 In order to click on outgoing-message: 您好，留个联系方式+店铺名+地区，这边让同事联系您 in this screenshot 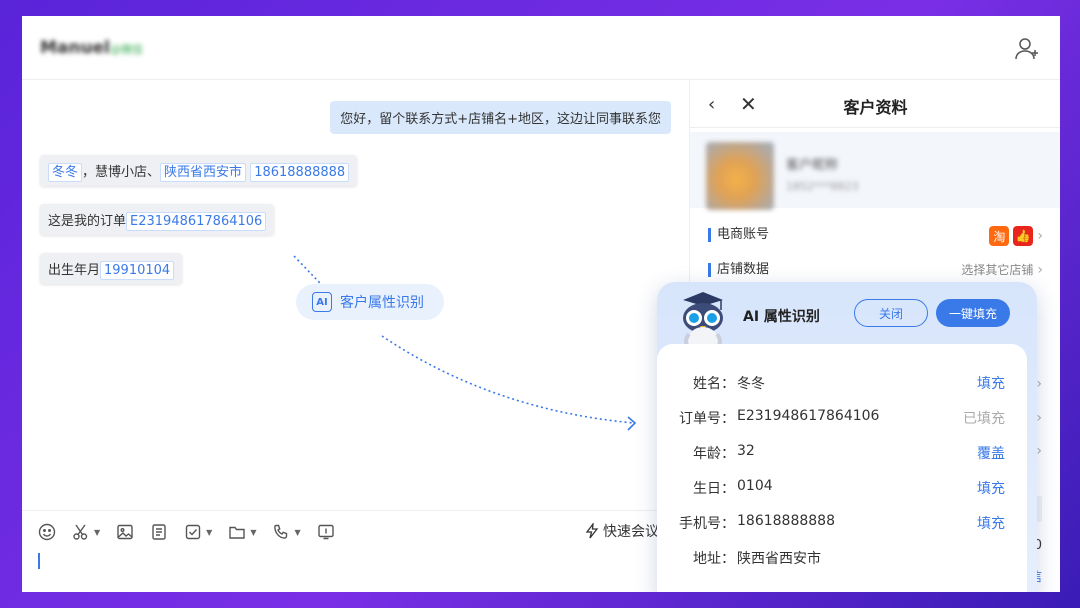, I will do `click(500, 117)`.